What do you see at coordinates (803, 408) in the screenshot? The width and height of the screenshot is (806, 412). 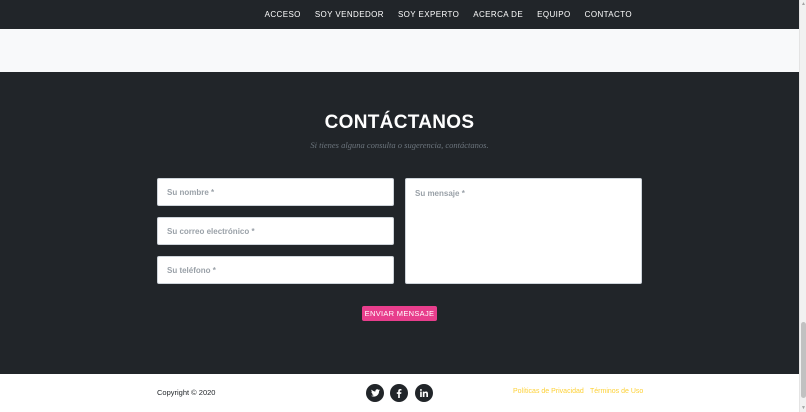 I see `scroll-down-arrow-icon: ▼` at bounding box center [803, 408].